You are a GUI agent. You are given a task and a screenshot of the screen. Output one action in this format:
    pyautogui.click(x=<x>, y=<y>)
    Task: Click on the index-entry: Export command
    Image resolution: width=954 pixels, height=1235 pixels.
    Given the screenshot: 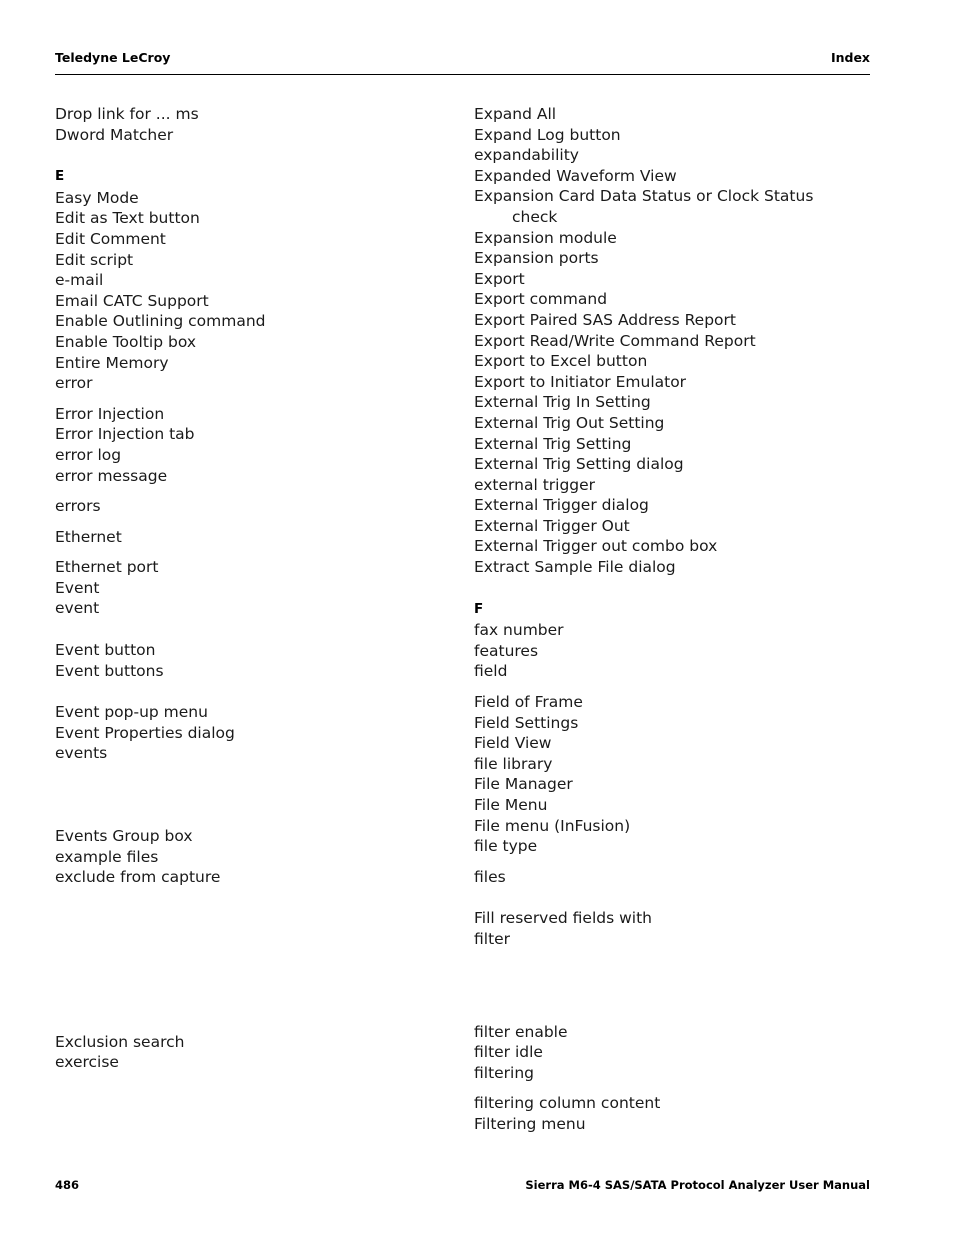 What is the action you would take?
    pyautogui.click(x=541, y=299)
    